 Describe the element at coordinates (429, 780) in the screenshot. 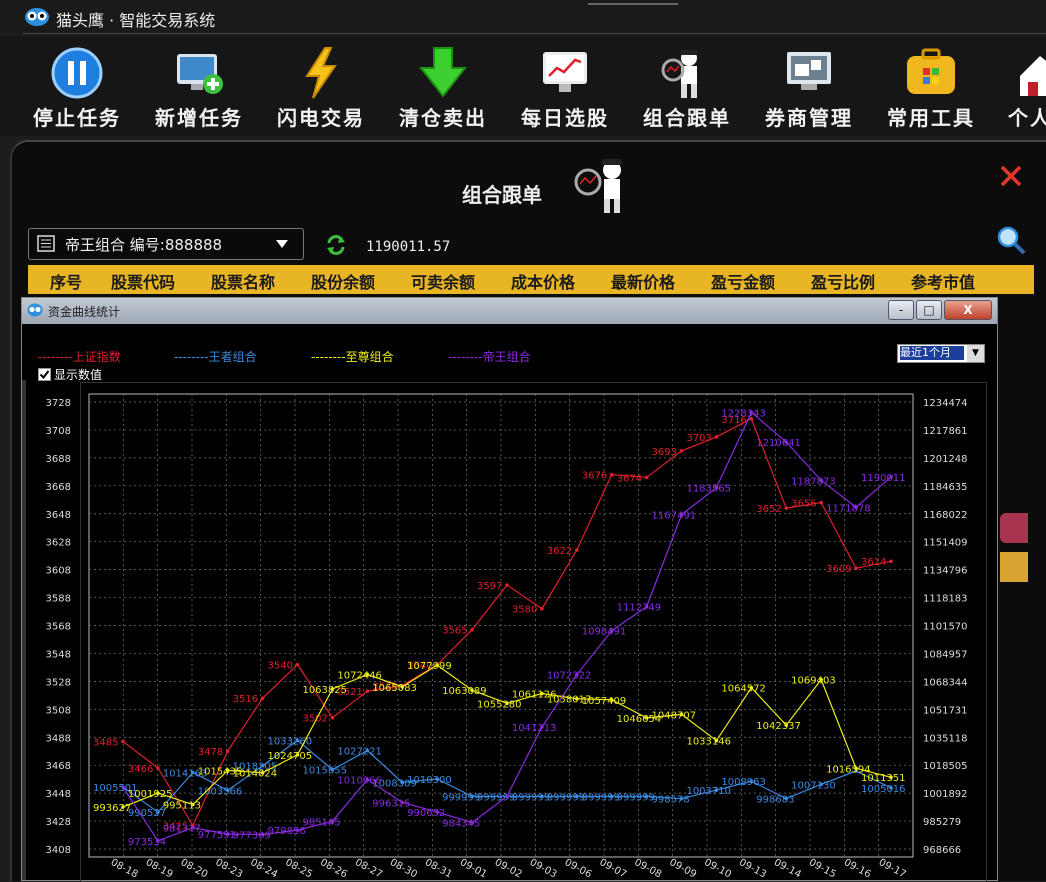

I see `data-label: 1010300` at that location.